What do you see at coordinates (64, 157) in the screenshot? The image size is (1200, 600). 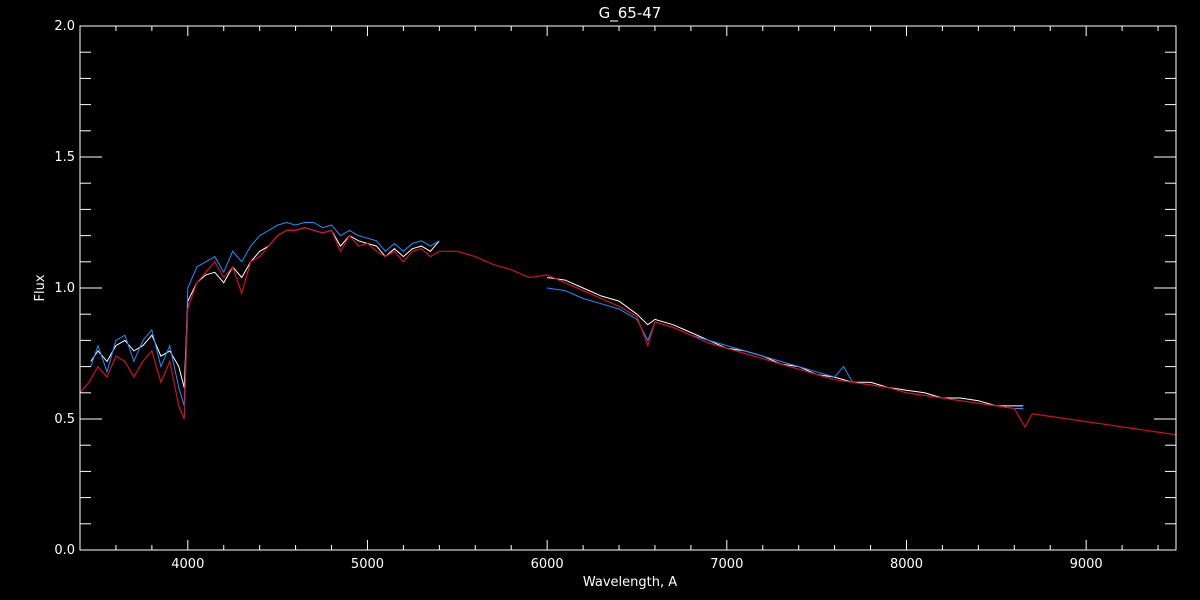 I see `y-tick-label: 1.5` at bounding box center [64, 157].